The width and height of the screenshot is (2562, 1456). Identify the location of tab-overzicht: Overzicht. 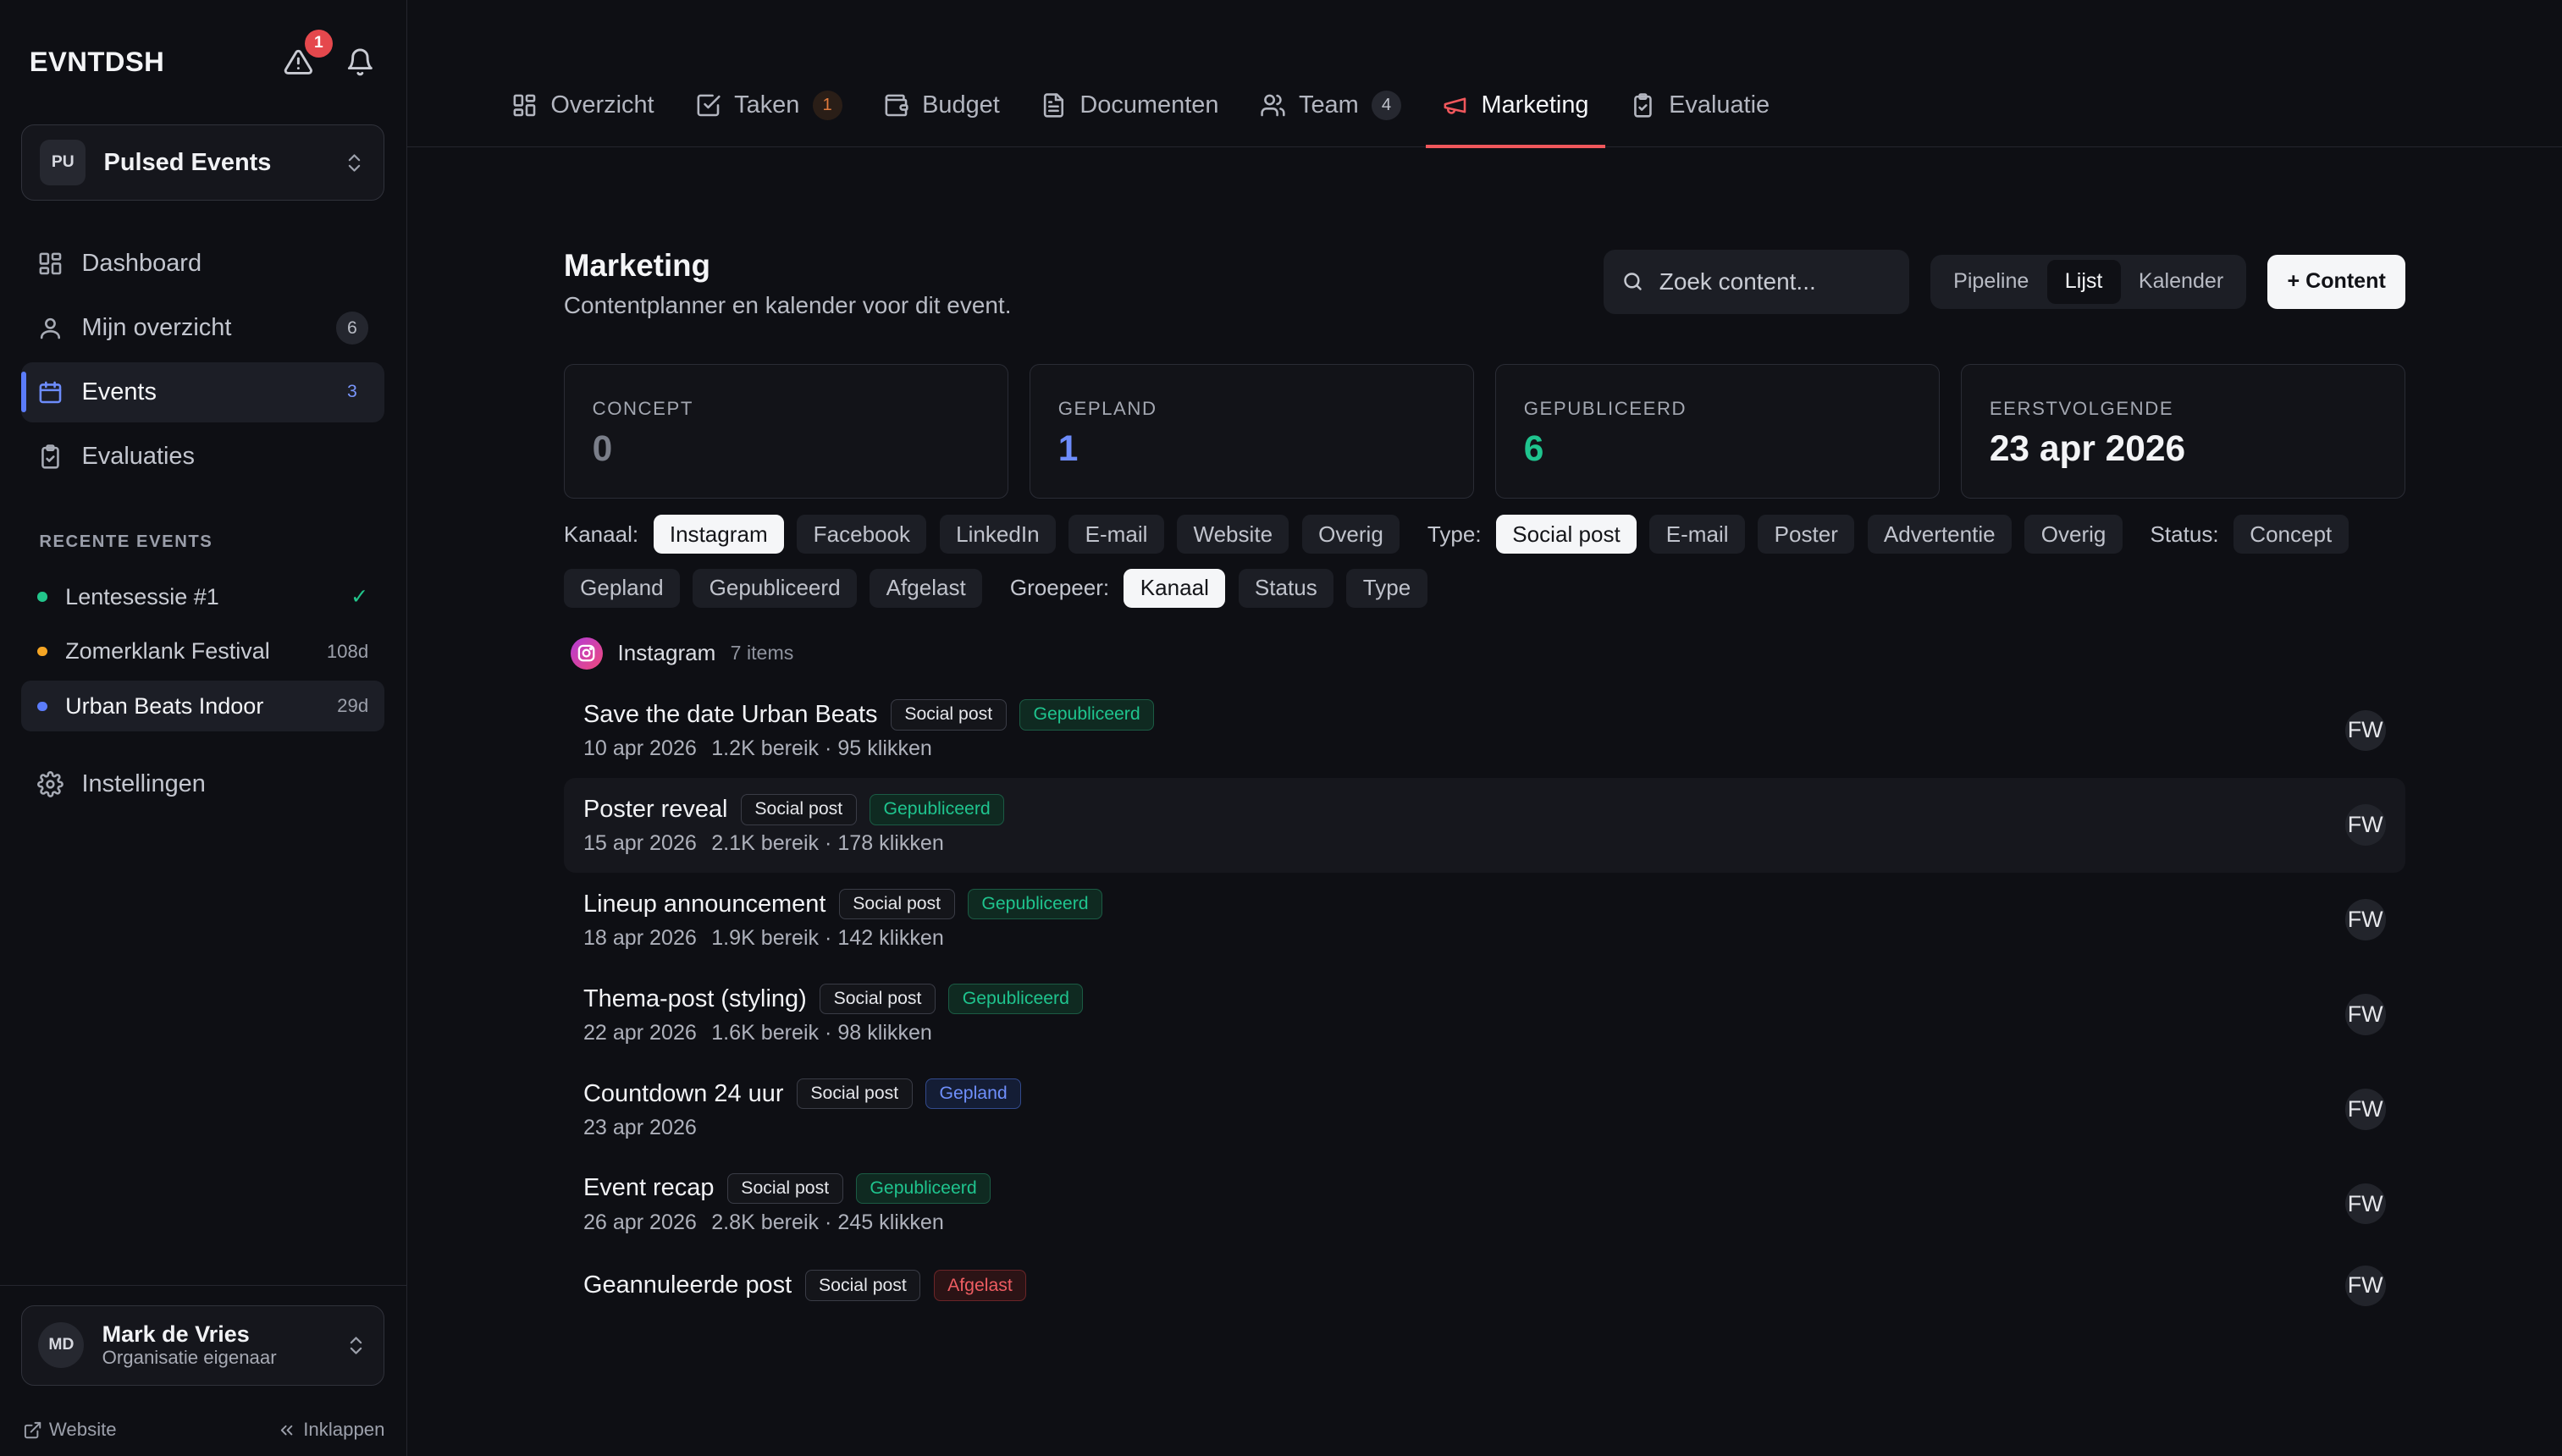
(583, 105).